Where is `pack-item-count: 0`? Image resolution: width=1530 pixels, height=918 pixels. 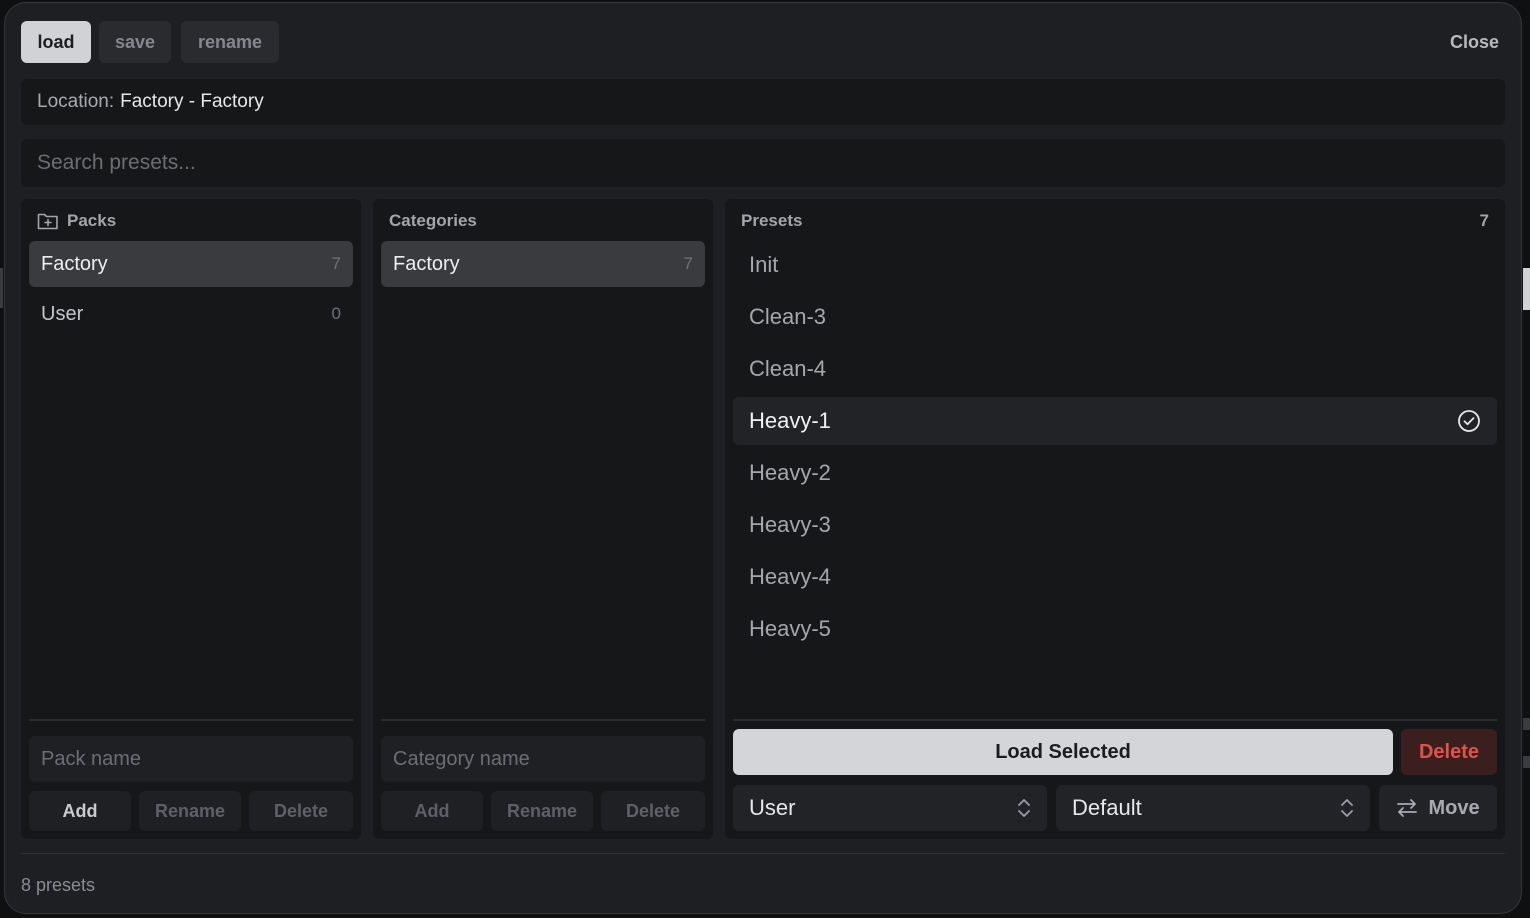
pack-item-count: 0 is located at coordinates (336, 313).